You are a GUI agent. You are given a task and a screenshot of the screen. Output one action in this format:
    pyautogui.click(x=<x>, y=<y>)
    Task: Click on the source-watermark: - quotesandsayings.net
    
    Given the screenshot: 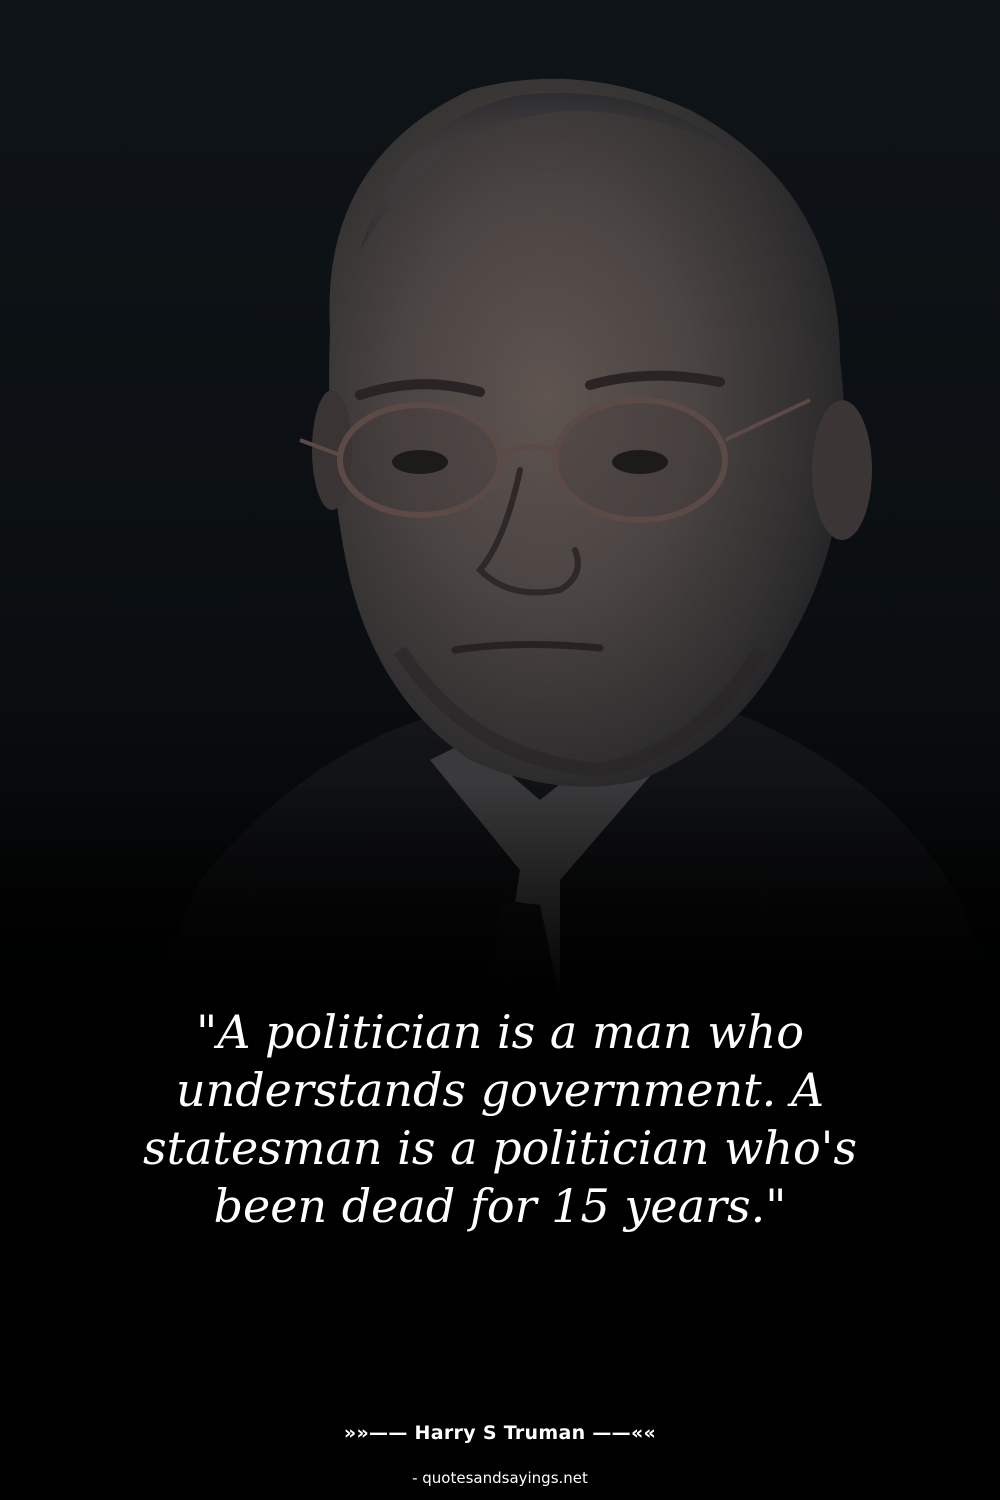 What is the action you would take?
    pyautogui.click(x=500, y=1478)
    